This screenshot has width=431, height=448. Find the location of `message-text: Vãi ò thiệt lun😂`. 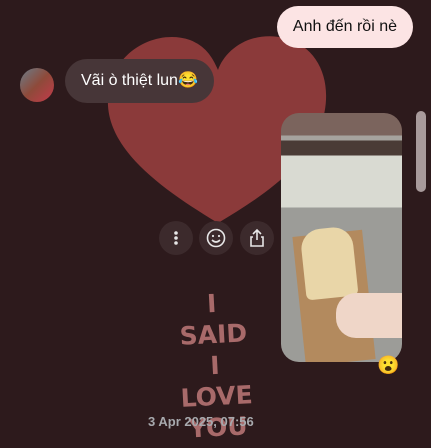

message-text: Vãi ò thiệt lun😂 is located at coordinates (139, 80).